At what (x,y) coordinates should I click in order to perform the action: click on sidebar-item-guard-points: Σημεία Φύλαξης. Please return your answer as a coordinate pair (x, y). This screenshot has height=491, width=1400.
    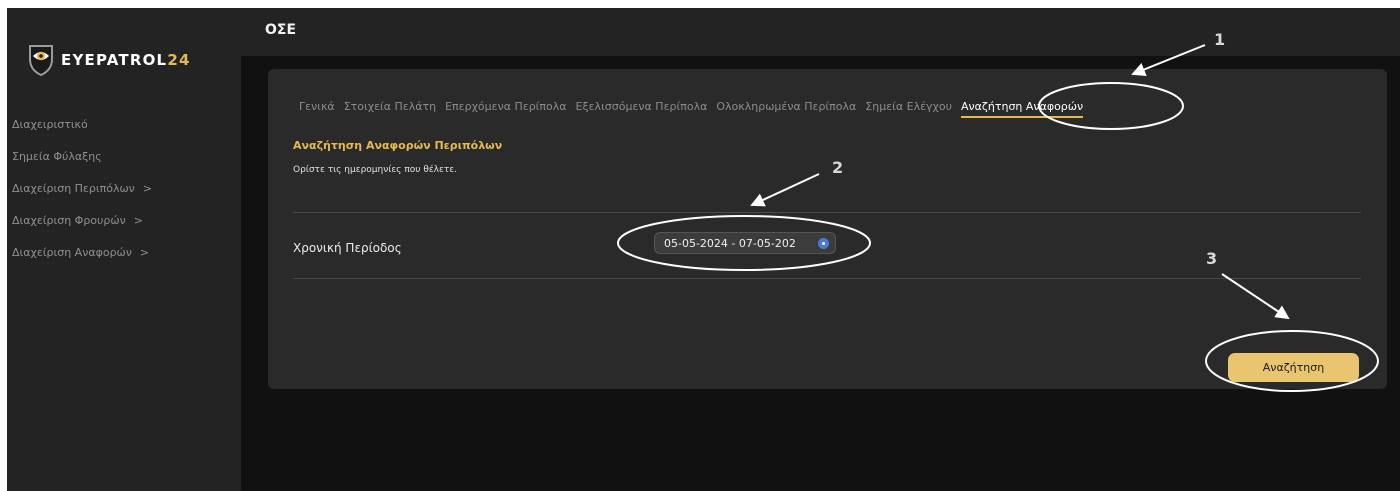
    Looking at the image, I should click on (82, 164).